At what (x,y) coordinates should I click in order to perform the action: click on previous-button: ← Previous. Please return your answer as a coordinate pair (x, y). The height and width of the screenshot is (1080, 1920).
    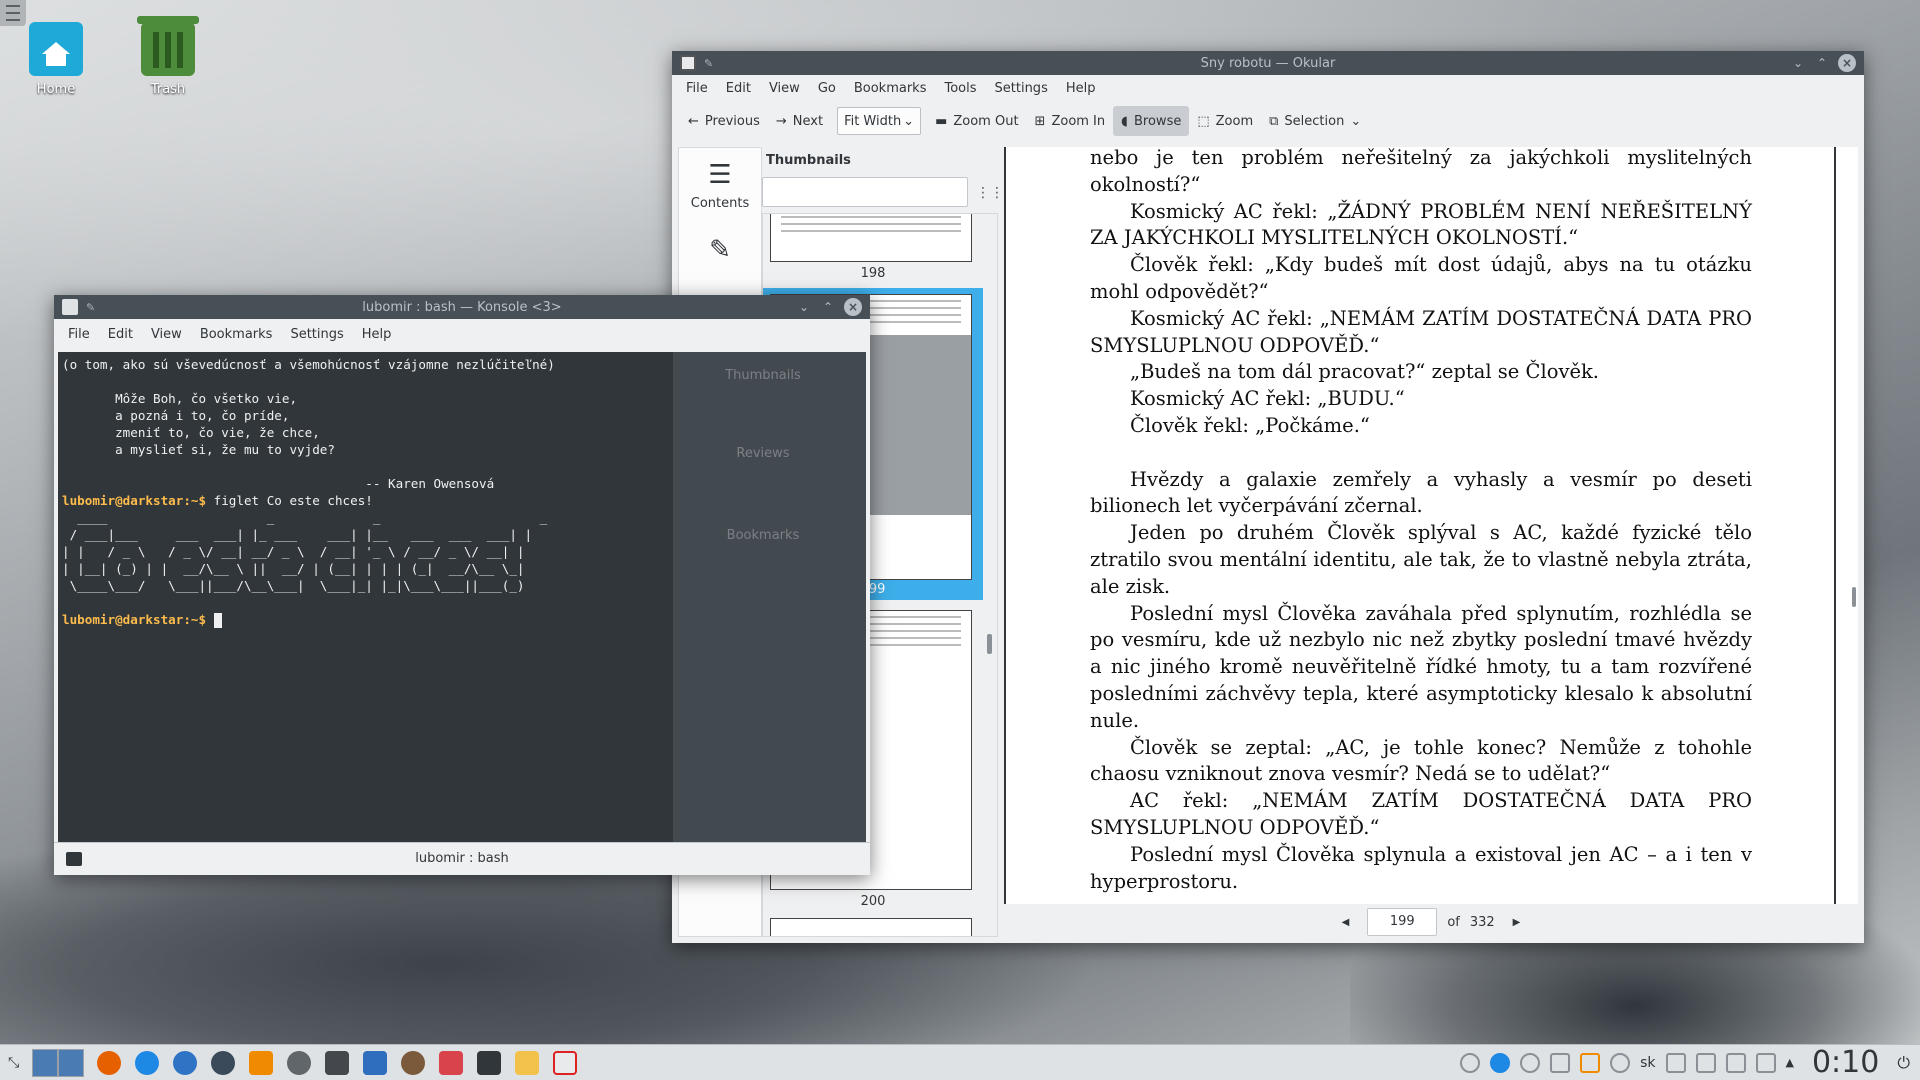
    Looking at the image, I should click on (724, 121).